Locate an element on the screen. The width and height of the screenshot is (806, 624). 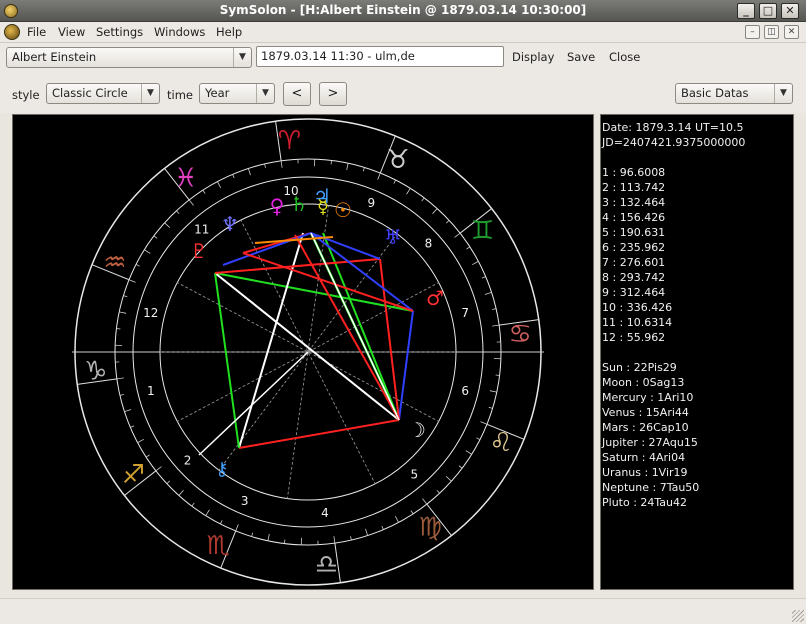
planet-position-2: Moon : 0Sag13 is located at coordinates (643, 382).